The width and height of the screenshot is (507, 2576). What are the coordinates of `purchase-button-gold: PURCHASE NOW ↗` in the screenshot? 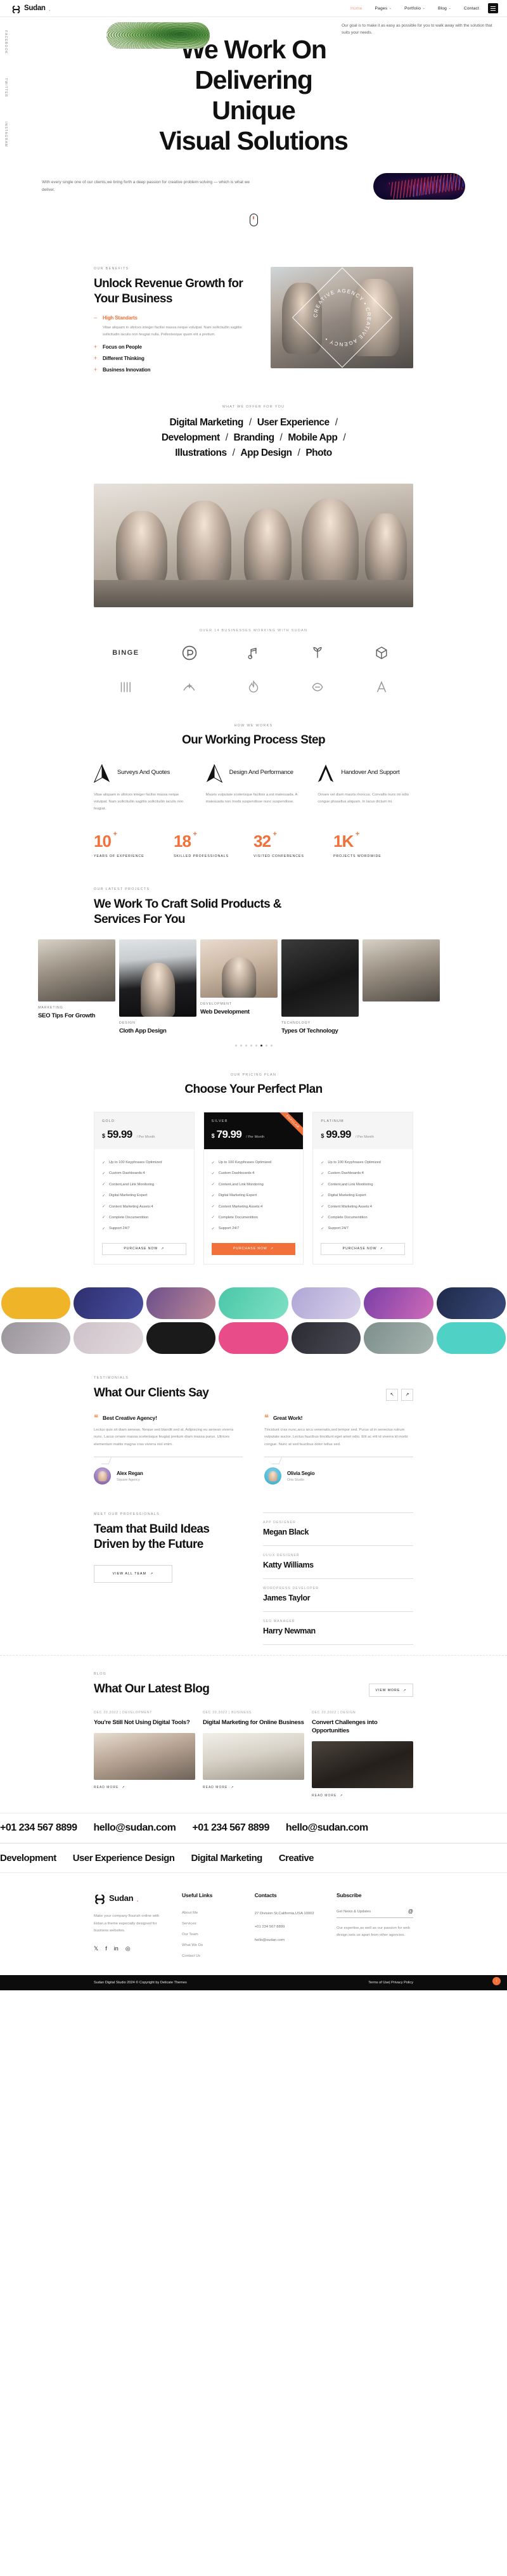 It's located at (144, 1248).